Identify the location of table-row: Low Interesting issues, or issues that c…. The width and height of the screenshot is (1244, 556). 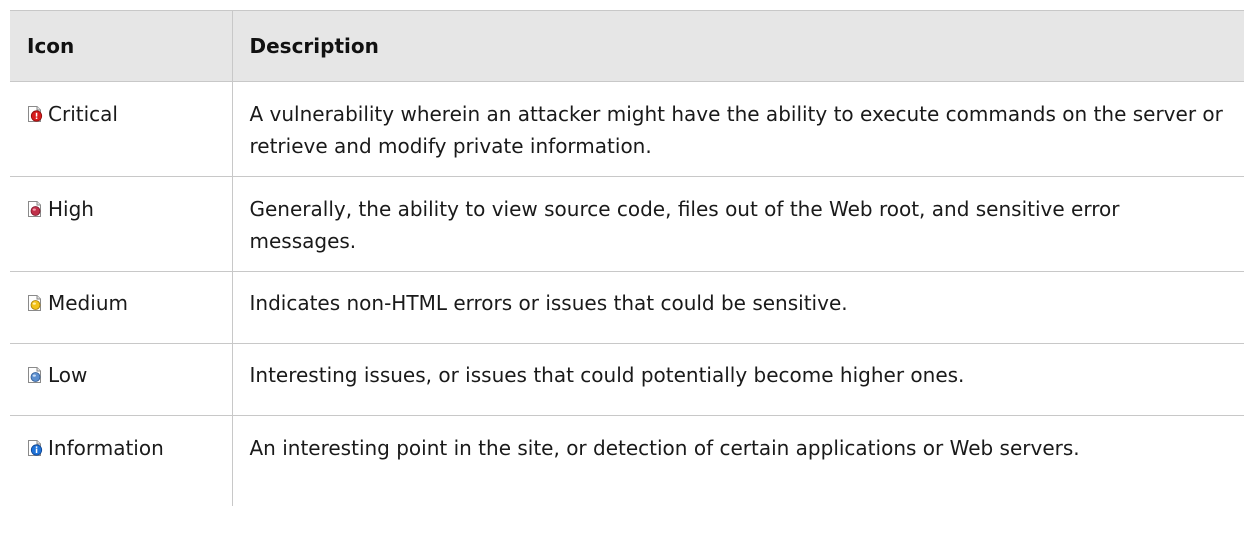
(627, 379).